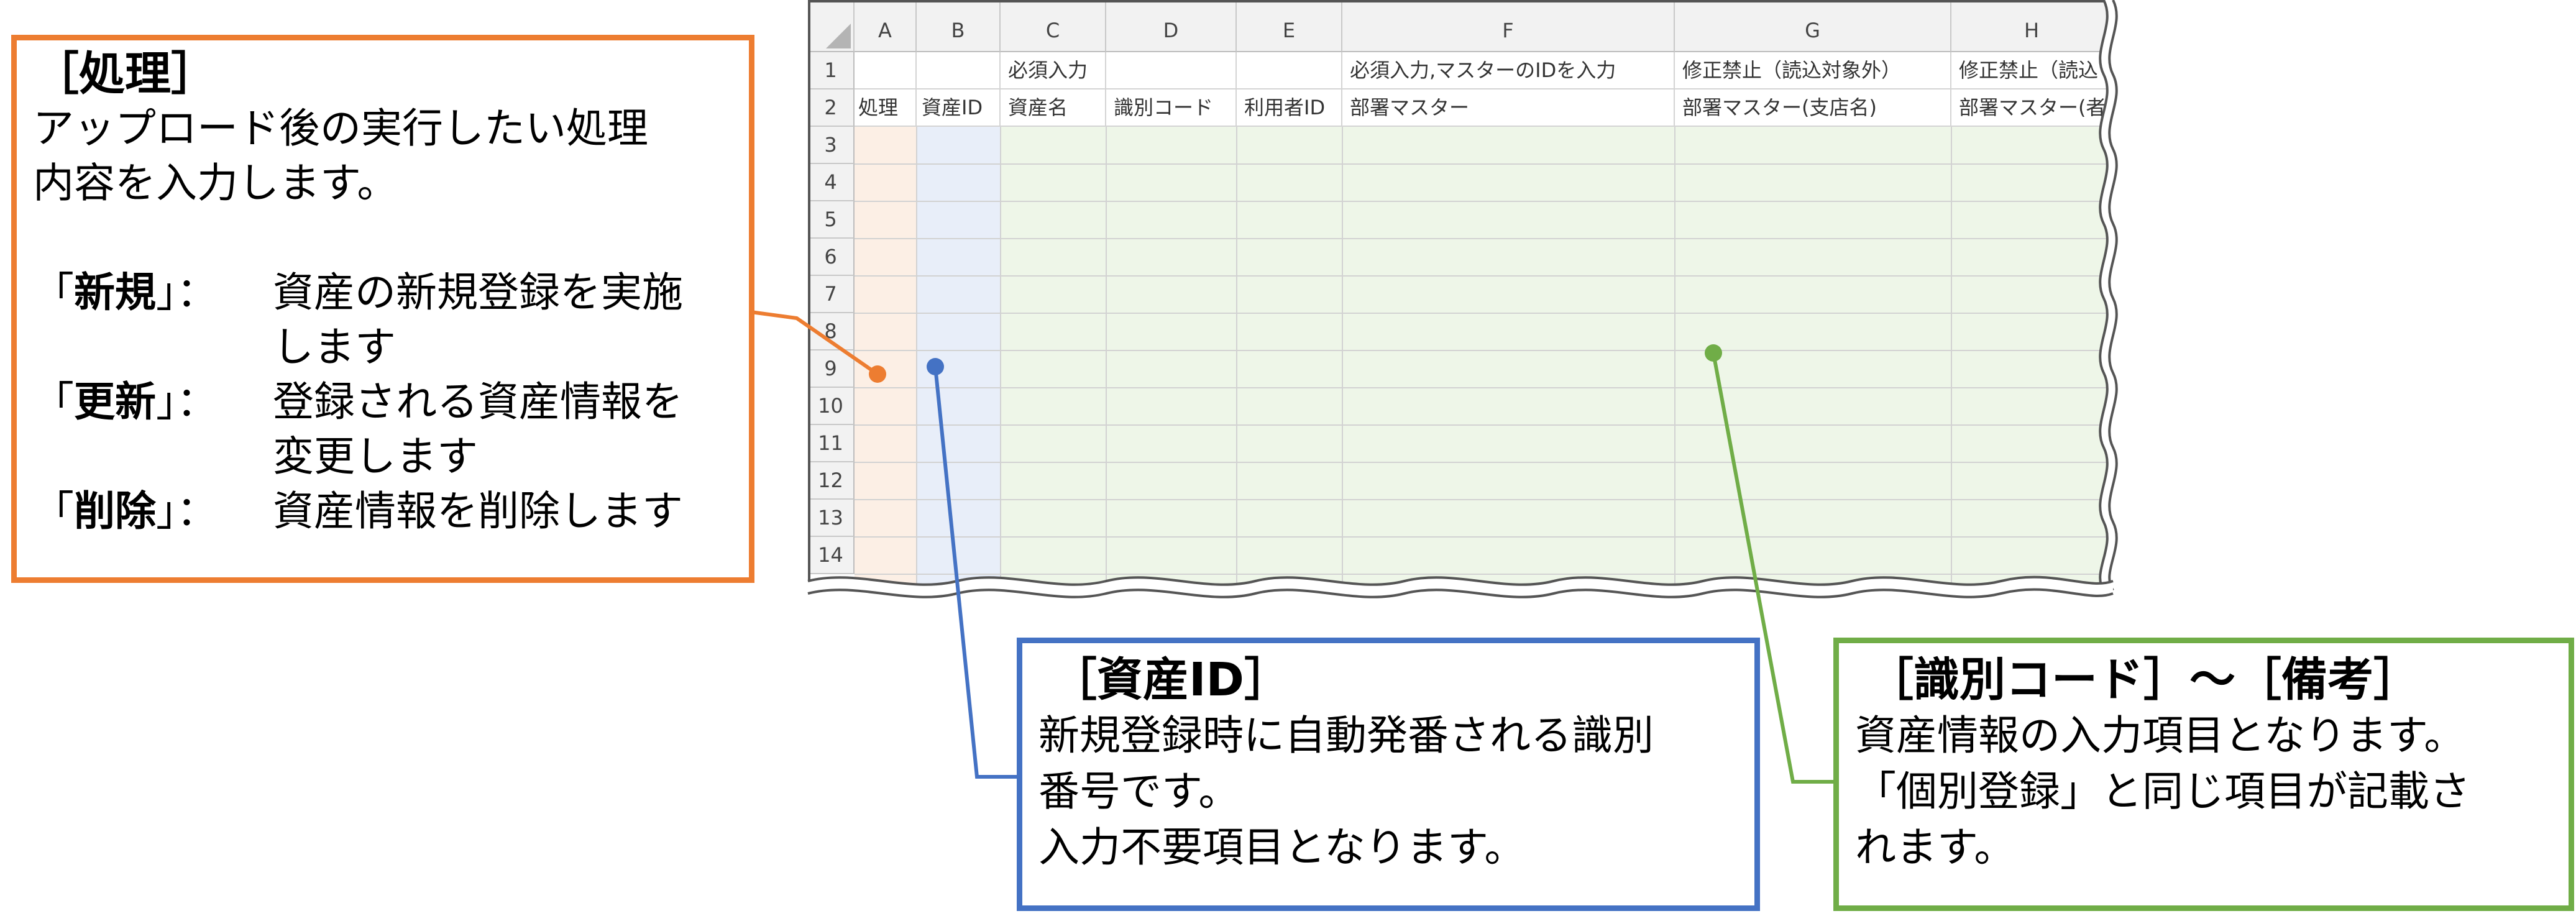 The image size is (2576, 916). Describe the element at coordinates (478, 511) in the screenshot. I see `process-item-desc: 資産情報を削除します` at that location.